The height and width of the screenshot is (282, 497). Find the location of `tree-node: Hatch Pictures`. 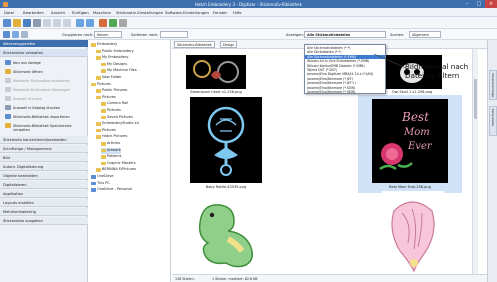

tree-node: Hatch Pictures is located at coordinates (111, 137).